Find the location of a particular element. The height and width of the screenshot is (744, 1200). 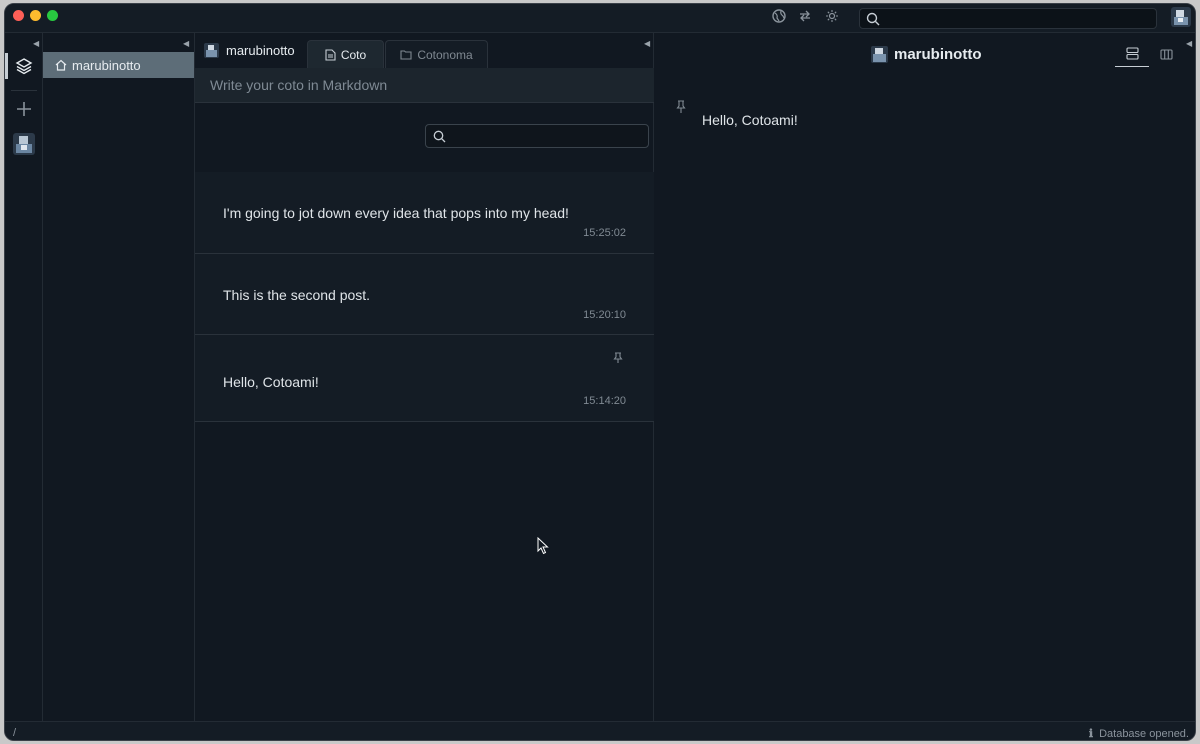

plus-icon is located at coordinates (24, 109).